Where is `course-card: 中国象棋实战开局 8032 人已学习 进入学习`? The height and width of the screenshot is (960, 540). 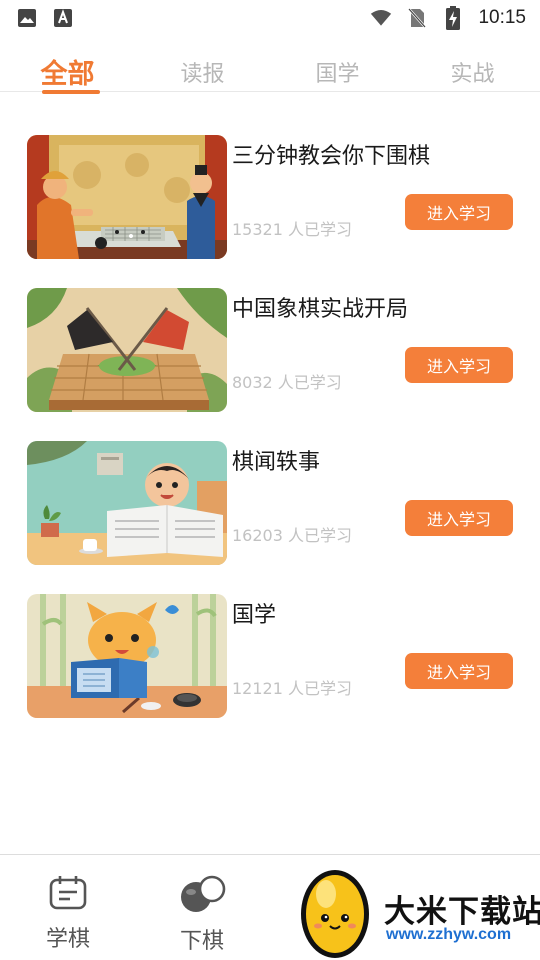 course-card: 中国象棋实战开局 8032 人已学习 进入学习 is located at coordinates (270, 349).